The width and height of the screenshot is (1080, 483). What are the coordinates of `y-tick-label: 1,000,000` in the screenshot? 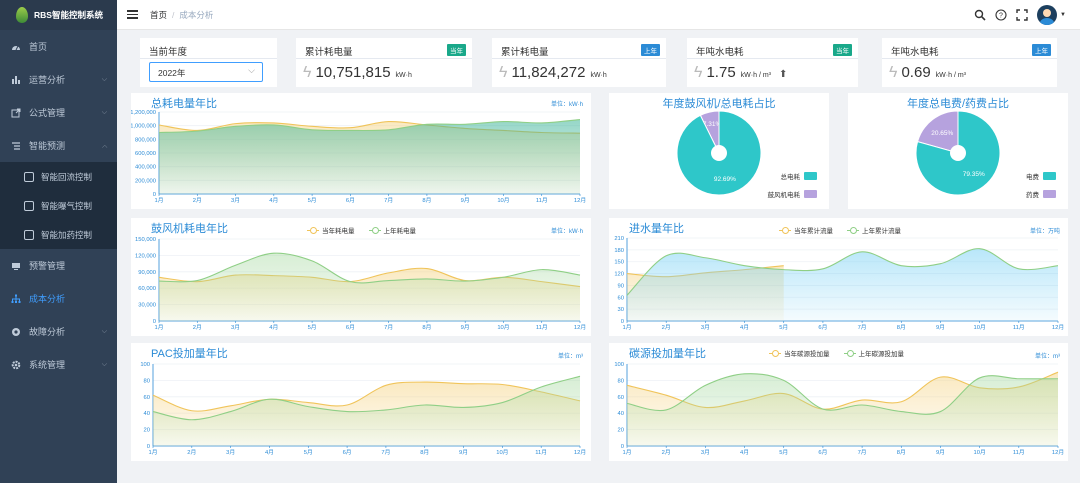 It's located at (143, 127).